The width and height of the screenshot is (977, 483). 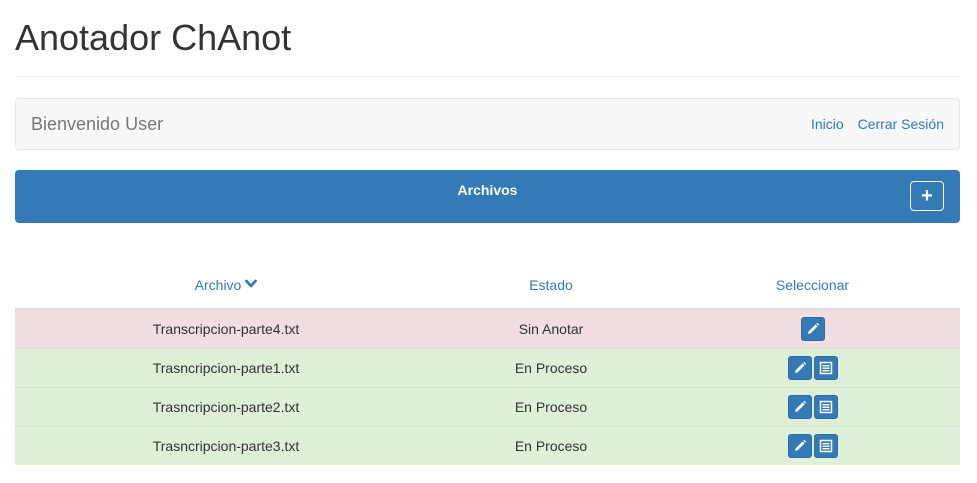 What do you see at coordinates (251, 284) in the screenshot?
I see `chevron-down-icon` at bounding box center [251, 284].